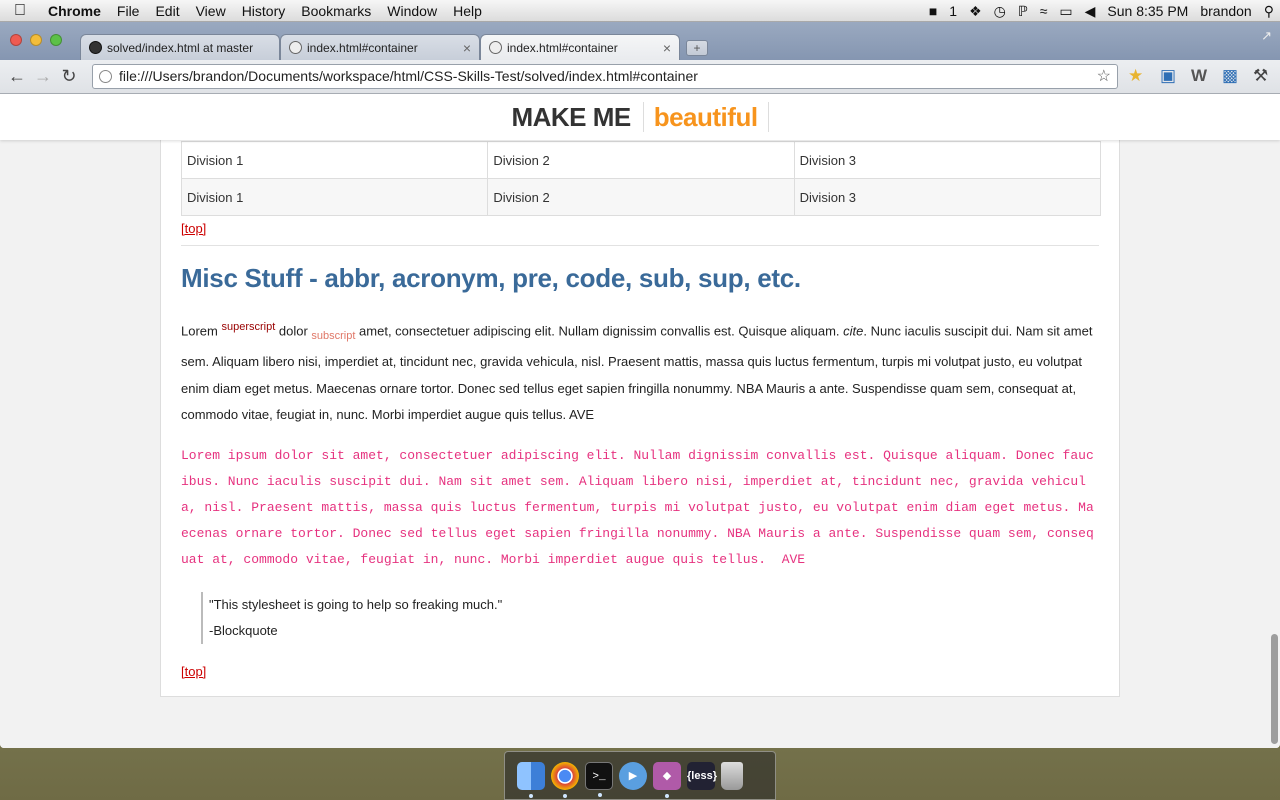  I want to click on minimize-window-button, so click(36, 40).